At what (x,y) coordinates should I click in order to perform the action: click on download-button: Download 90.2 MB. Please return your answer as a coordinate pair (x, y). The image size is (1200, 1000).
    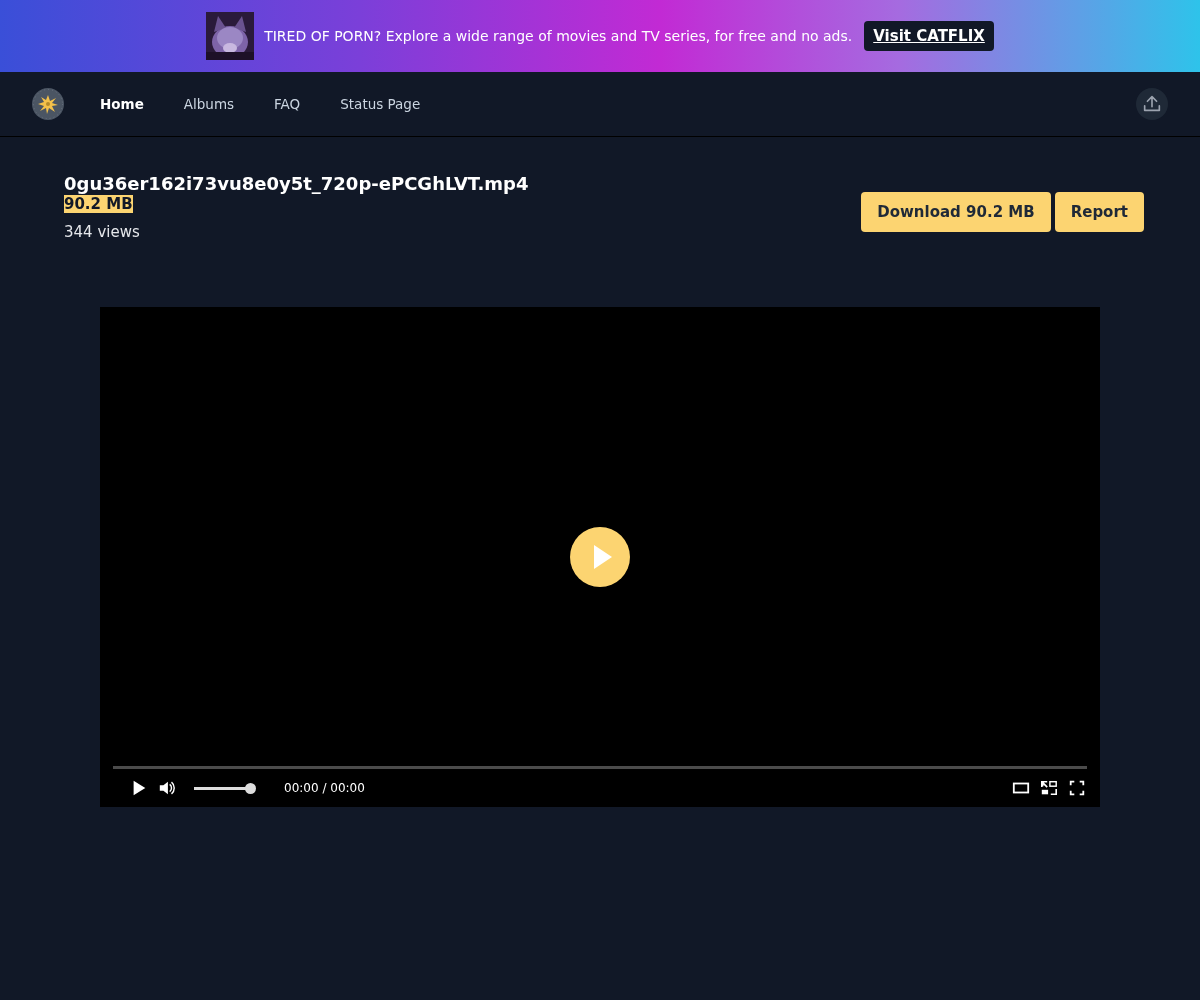
    Looking at the image, I should click on (956, 212).